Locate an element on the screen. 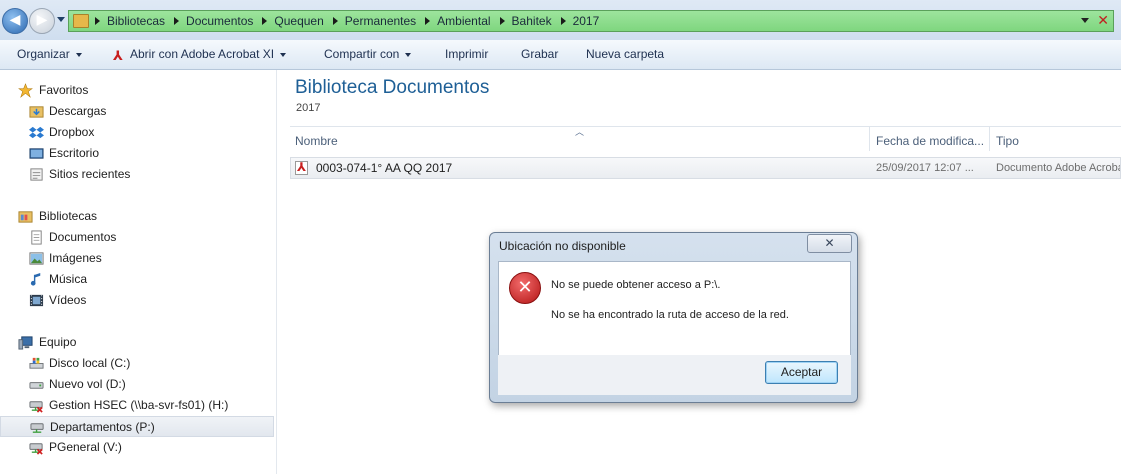 This screenshot has width=1121, height=474. nav-item-musica: Música is located at coordinates (137, 279).